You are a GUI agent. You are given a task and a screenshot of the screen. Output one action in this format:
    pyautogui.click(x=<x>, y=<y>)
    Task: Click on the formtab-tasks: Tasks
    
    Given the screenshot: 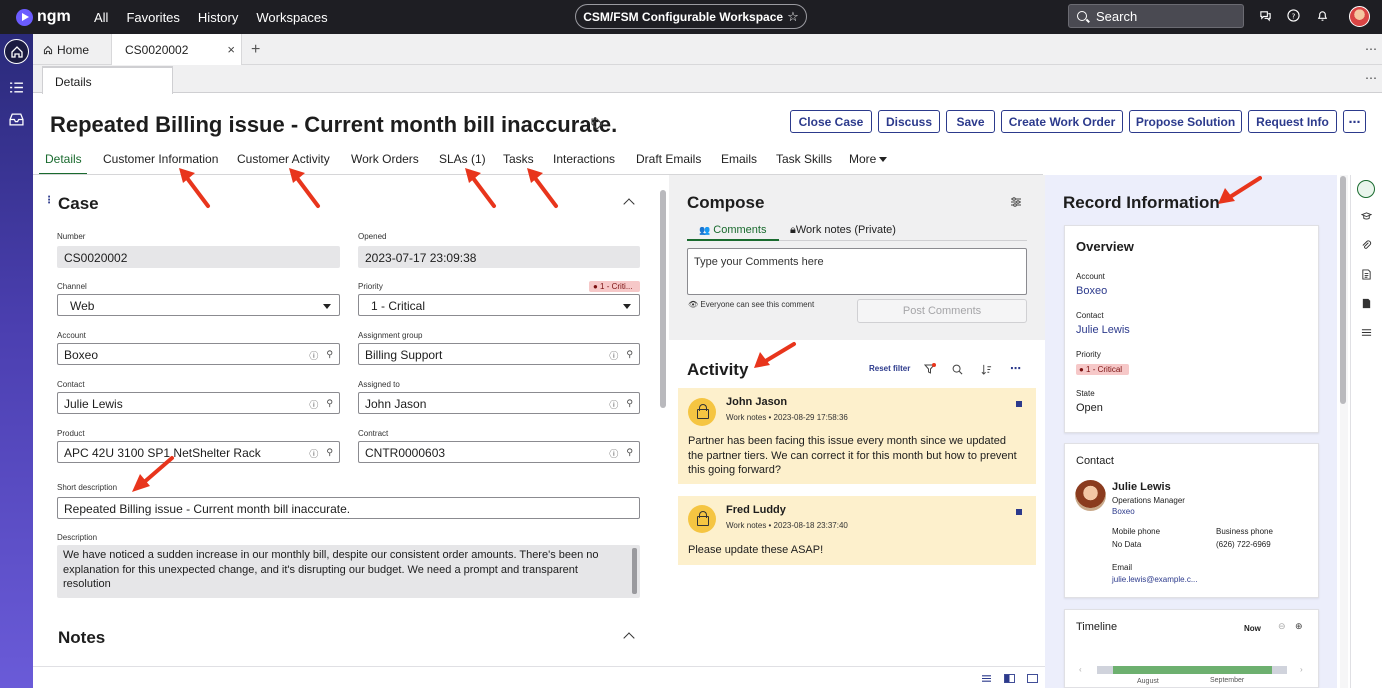 What is the action you would take?
    pyautogui.click(x=518, y=159)
    